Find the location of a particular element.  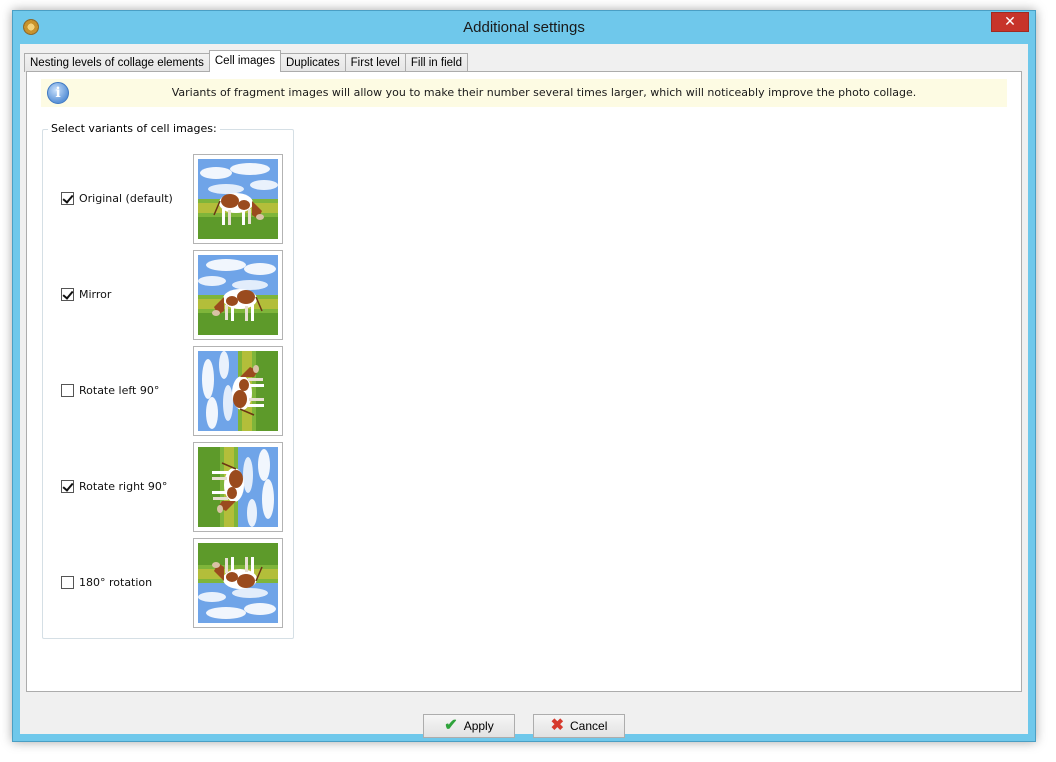

cow-image-rotate-left is located at coordinates (238, 391).